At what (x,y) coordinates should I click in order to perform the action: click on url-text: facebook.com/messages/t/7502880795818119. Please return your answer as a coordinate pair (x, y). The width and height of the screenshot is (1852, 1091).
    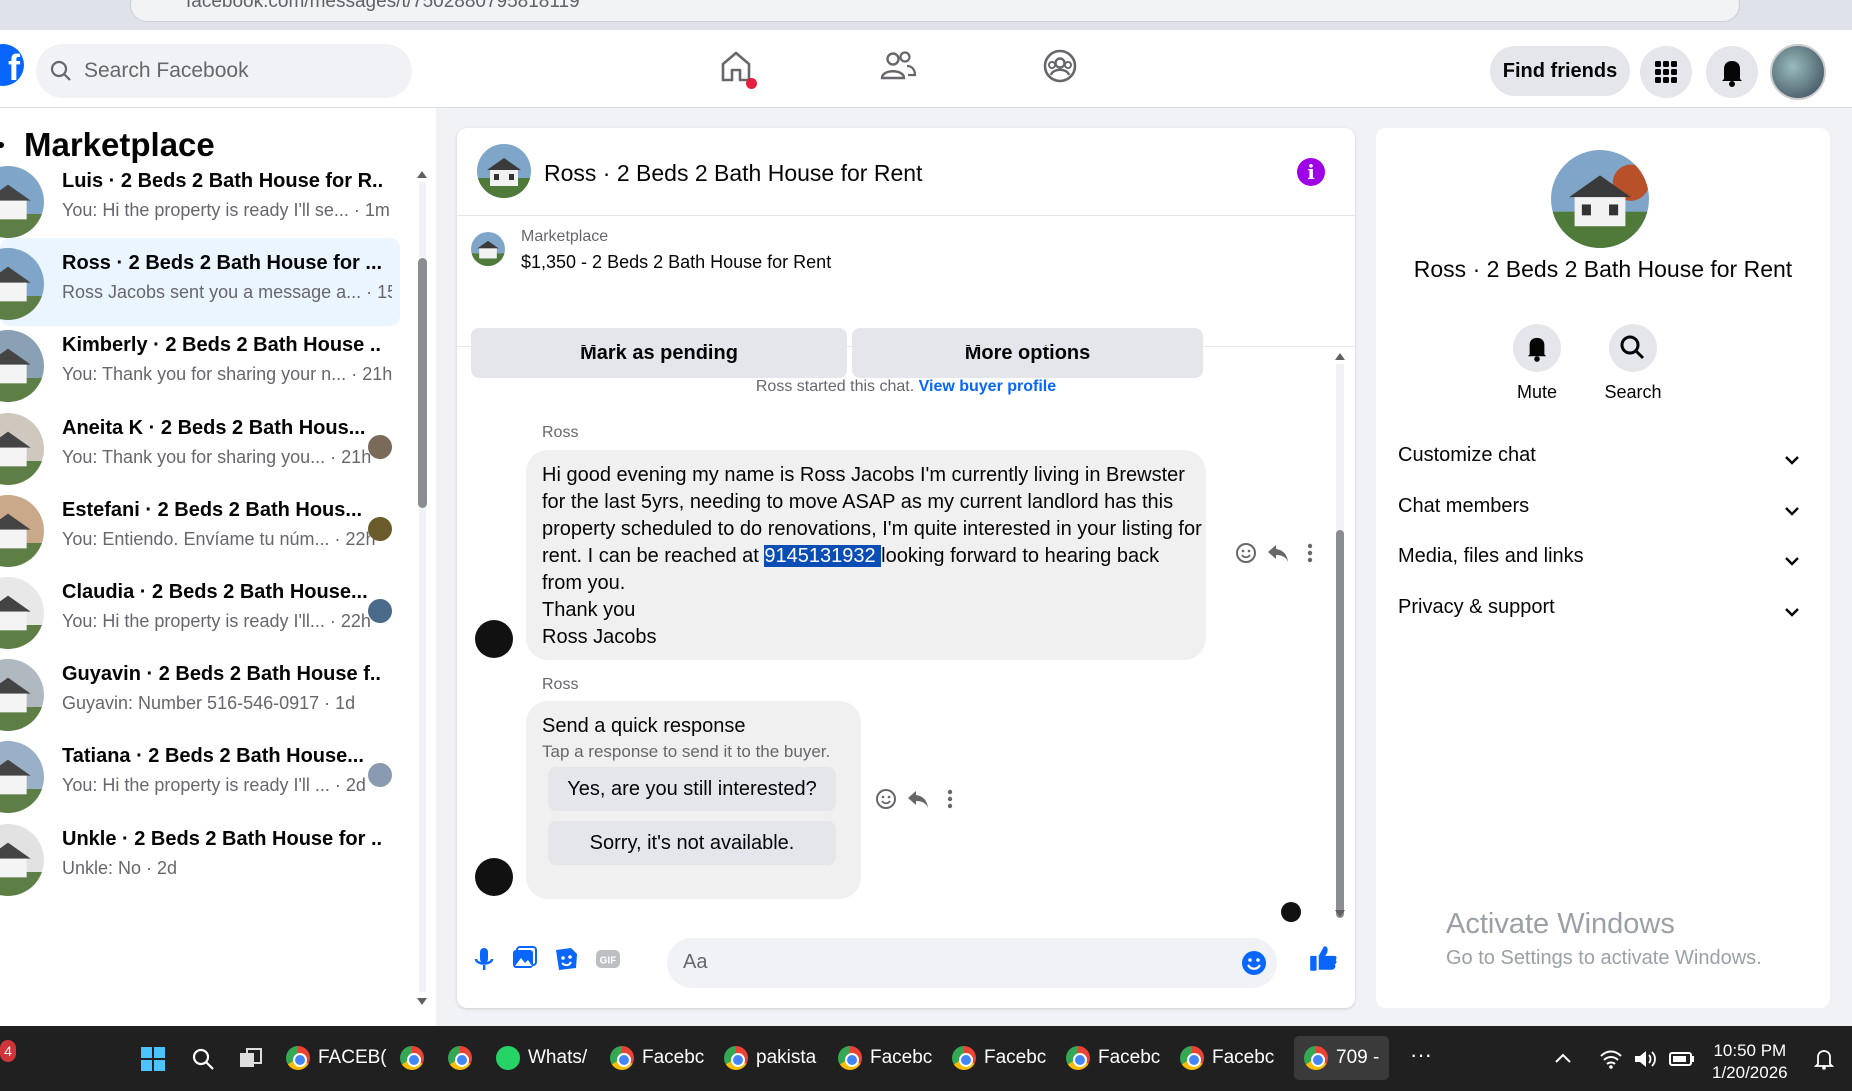
    Looking at the image, I should click on (383, 6).